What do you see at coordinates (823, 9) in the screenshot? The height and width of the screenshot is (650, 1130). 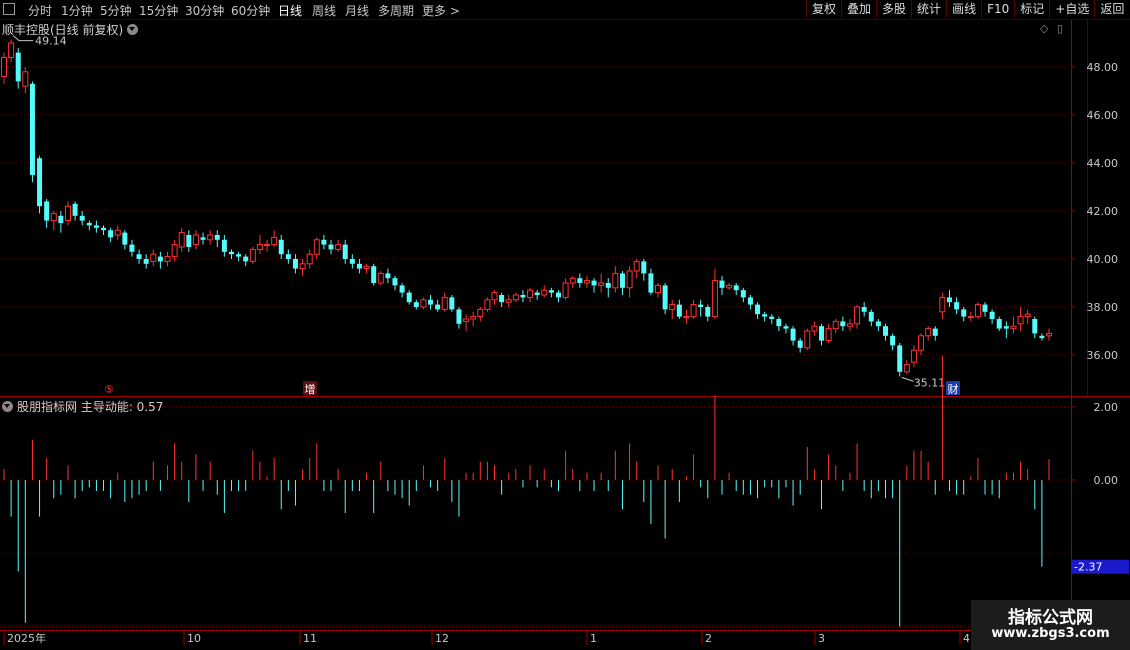 I see `fuquan-button: 复权` at bounding box center [823, 9].